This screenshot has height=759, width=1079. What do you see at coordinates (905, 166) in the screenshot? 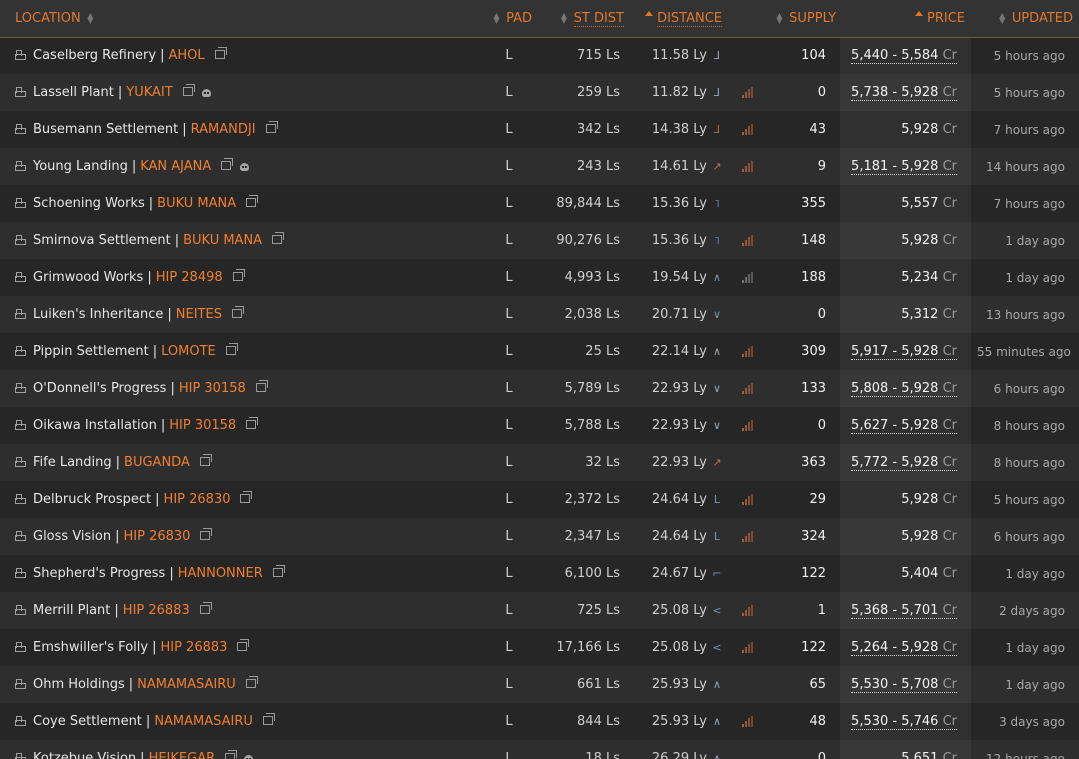
I see `price-cell: 5,181 - 5,928 Cr` at bounding box center [905, 166].